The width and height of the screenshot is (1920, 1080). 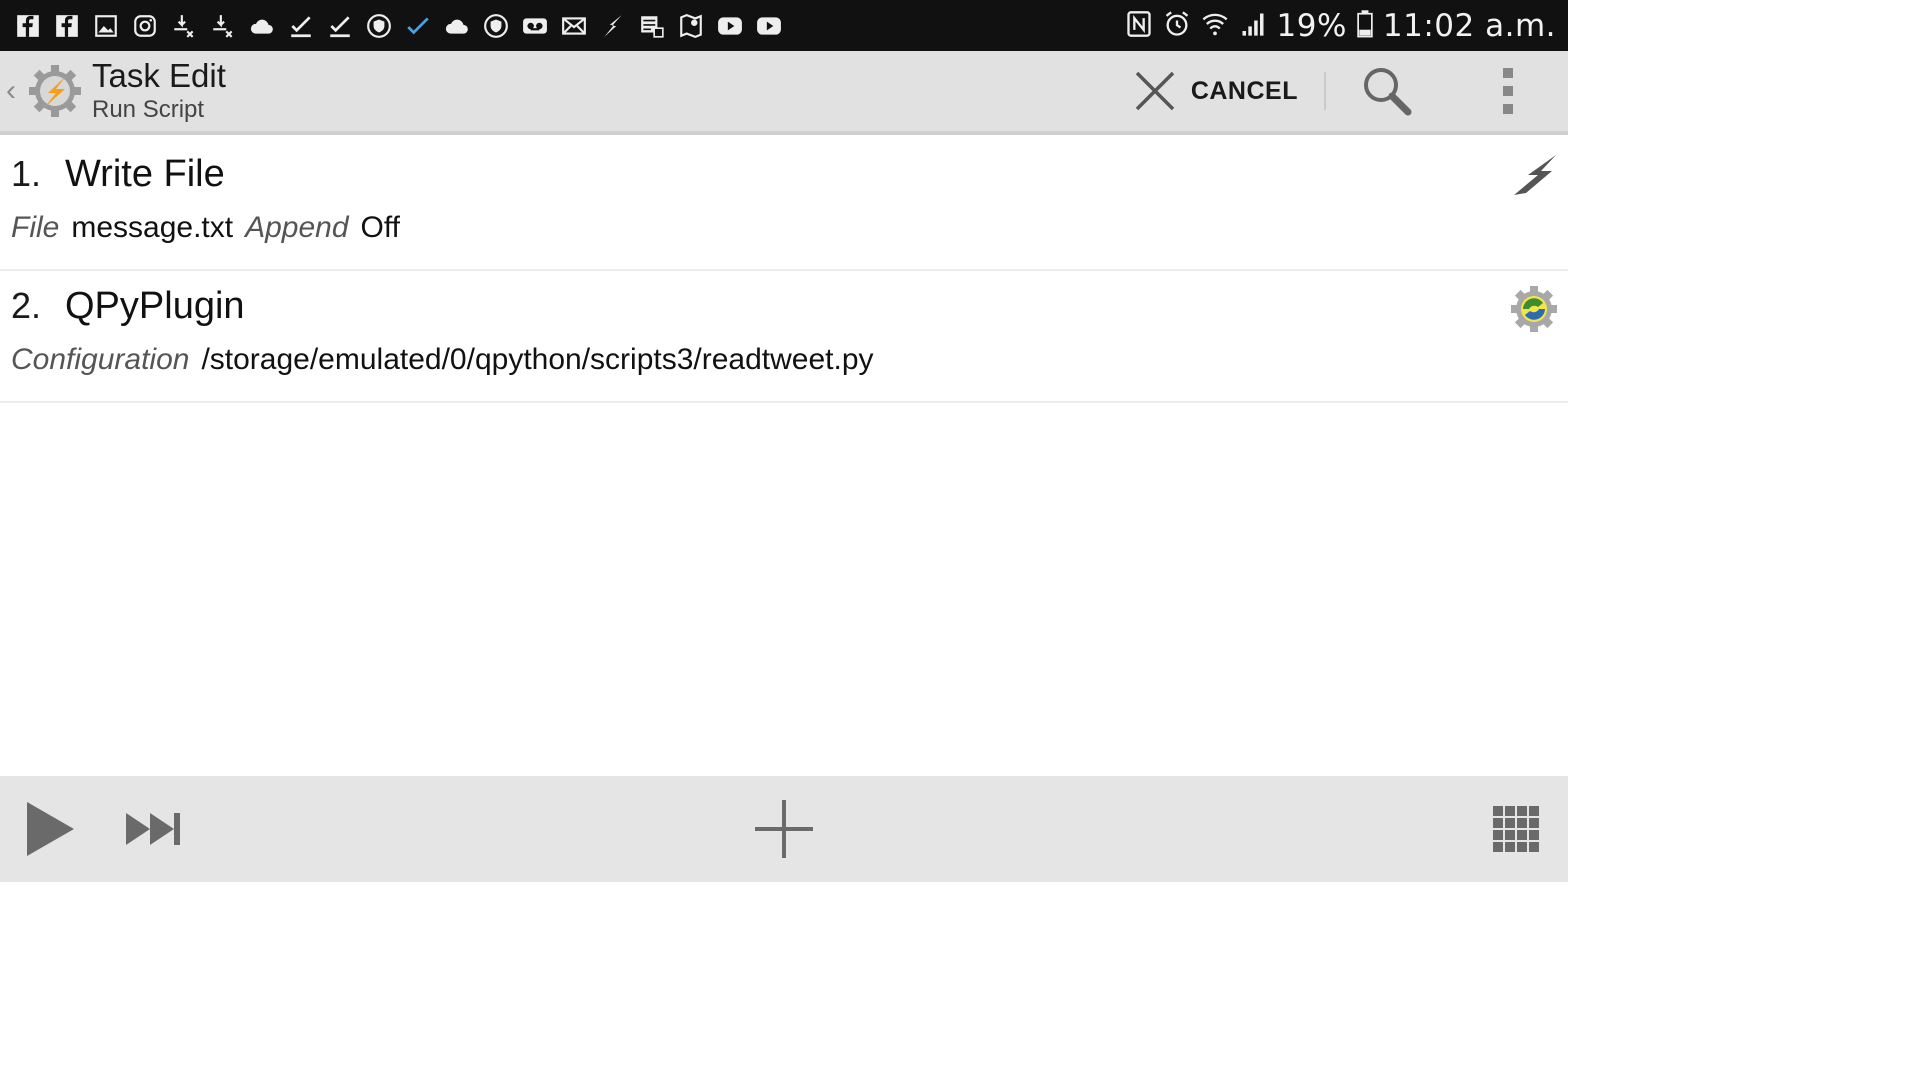 I want to click on play-button, so click(x=50, y=829).